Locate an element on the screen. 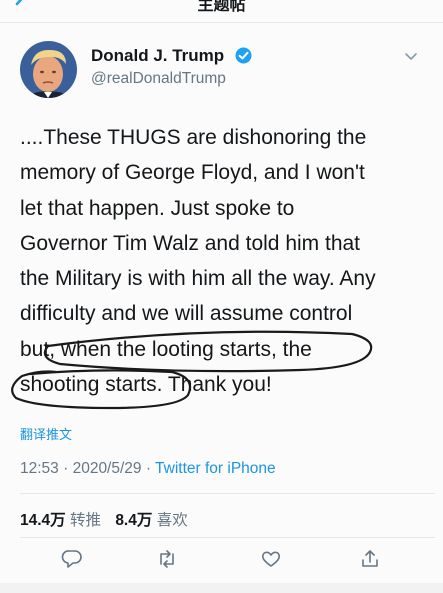 Image resolution: width=443 pixels, height=593 pixels. avatar is located at coordinates (48, 69).